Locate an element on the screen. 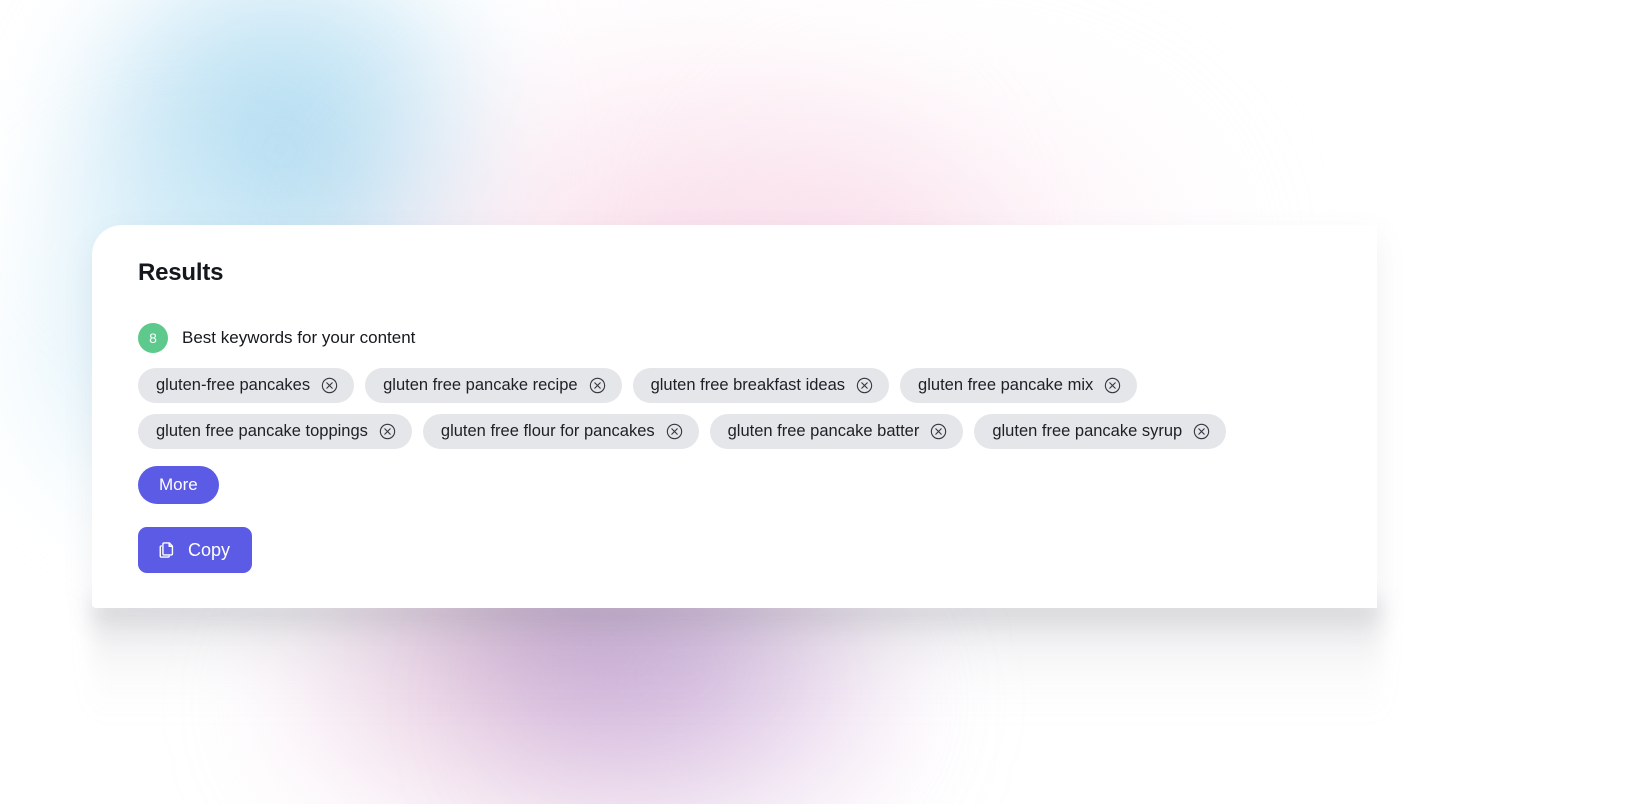 This screenshot has height=804, width=1628. copy-button: Copy is located at coordinates (195, 550).